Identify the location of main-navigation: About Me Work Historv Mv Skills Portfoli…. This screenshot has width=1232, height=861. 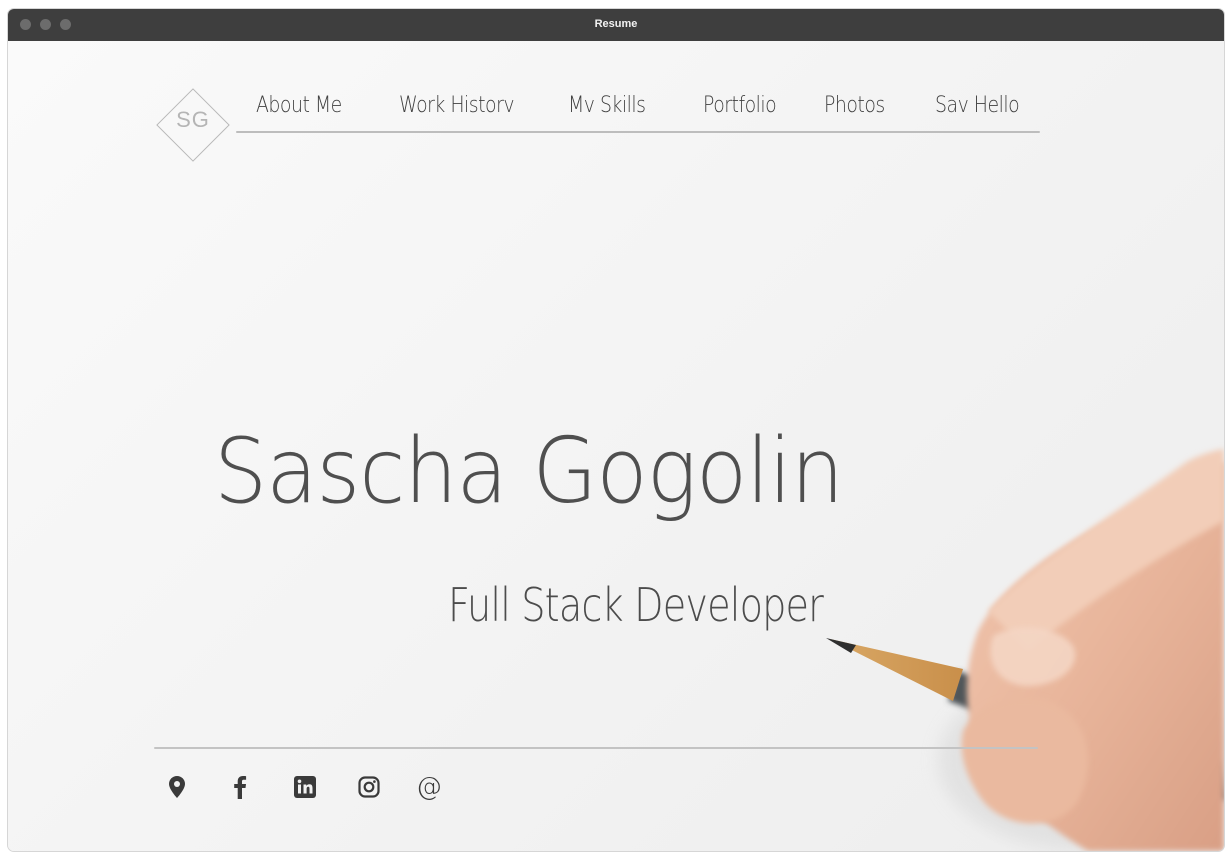
(638, 107).